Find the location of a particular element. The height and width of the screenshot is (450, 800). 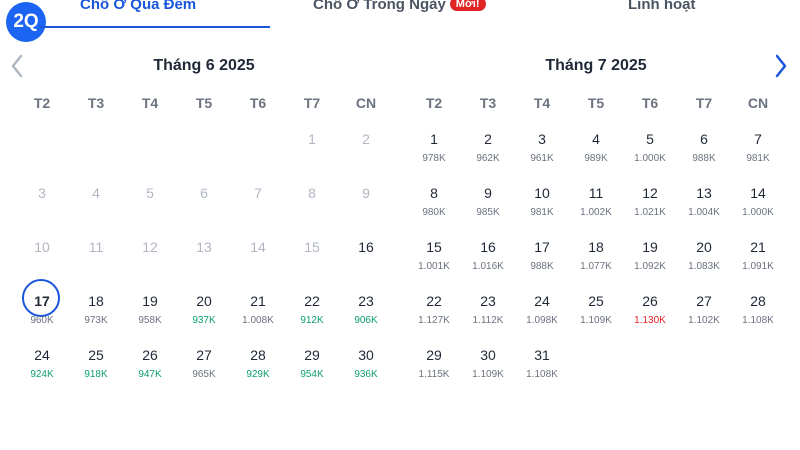

date-cell: 27 1.102K is located at coordinates (704, 318).